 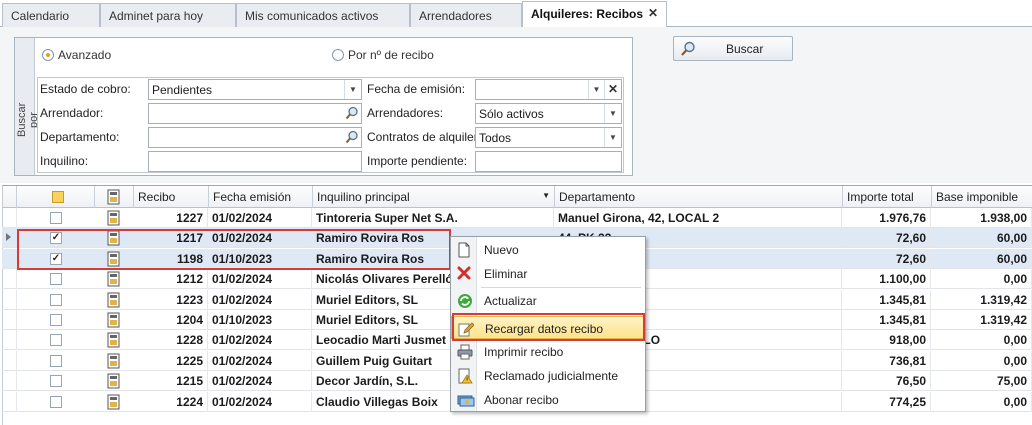 What do you see at coordinates (168, 15) in the screenshot?
I see `tab-adminet-para-hoy: Adminet para hoy` at bounding box center [168, 15].